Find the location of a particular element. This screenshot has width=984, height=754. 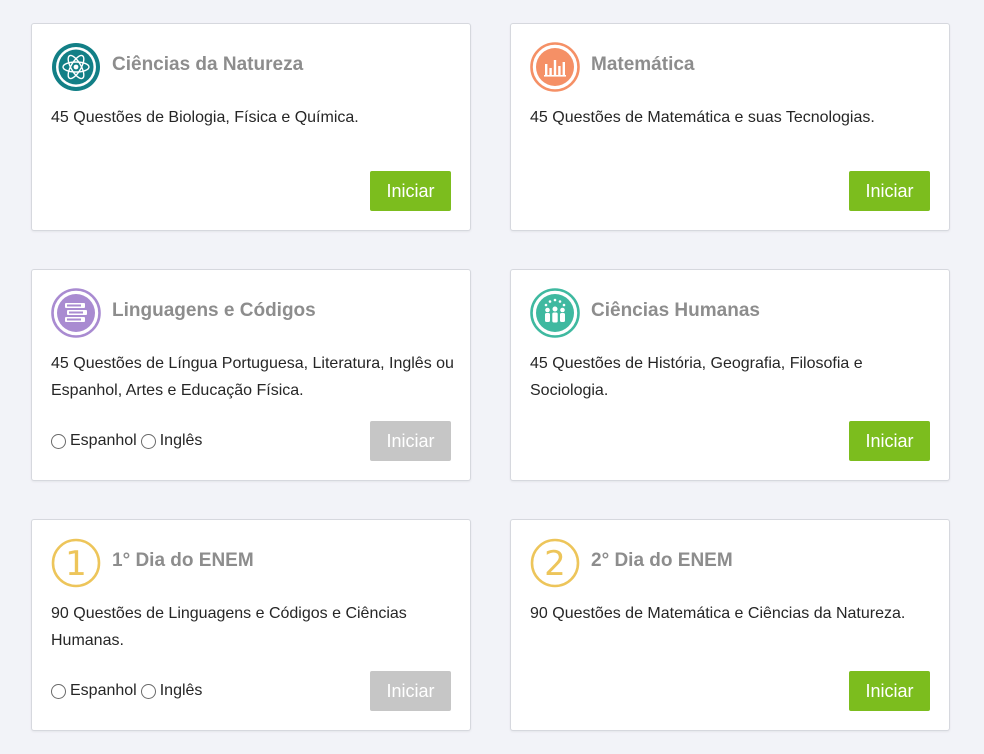

card-title: Matemática is located at coordinates (643, 64).